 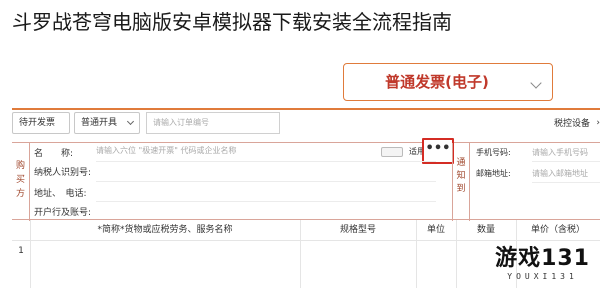 I want to click on notify-label-char: 通, so click(x=461, y=163).